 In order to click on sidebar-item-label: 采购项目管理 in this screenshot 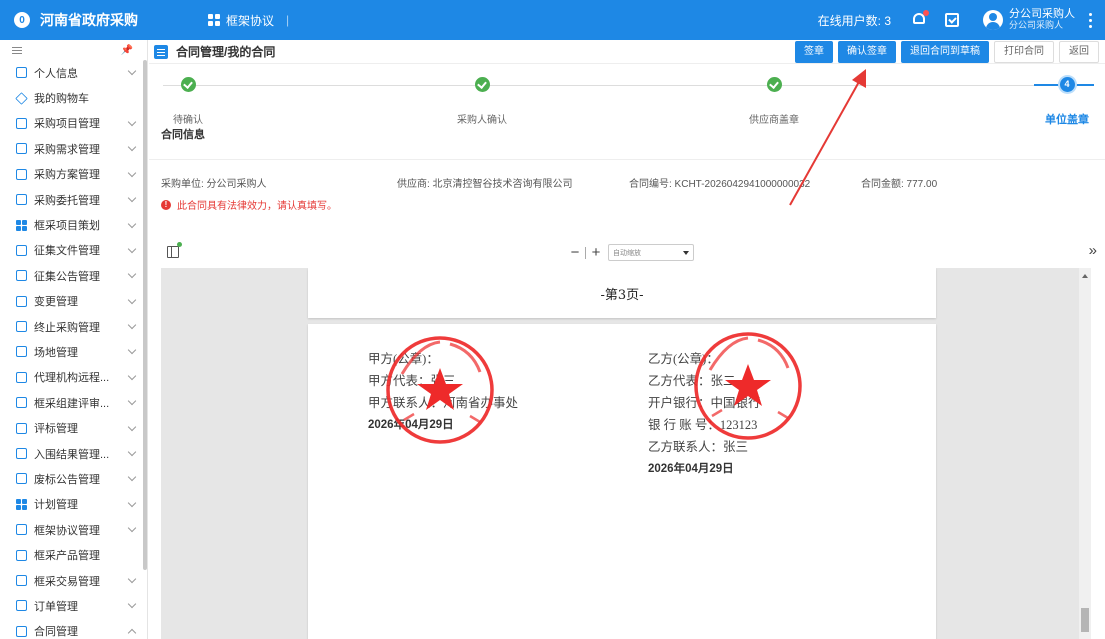, I will do `click(67, 124)`.